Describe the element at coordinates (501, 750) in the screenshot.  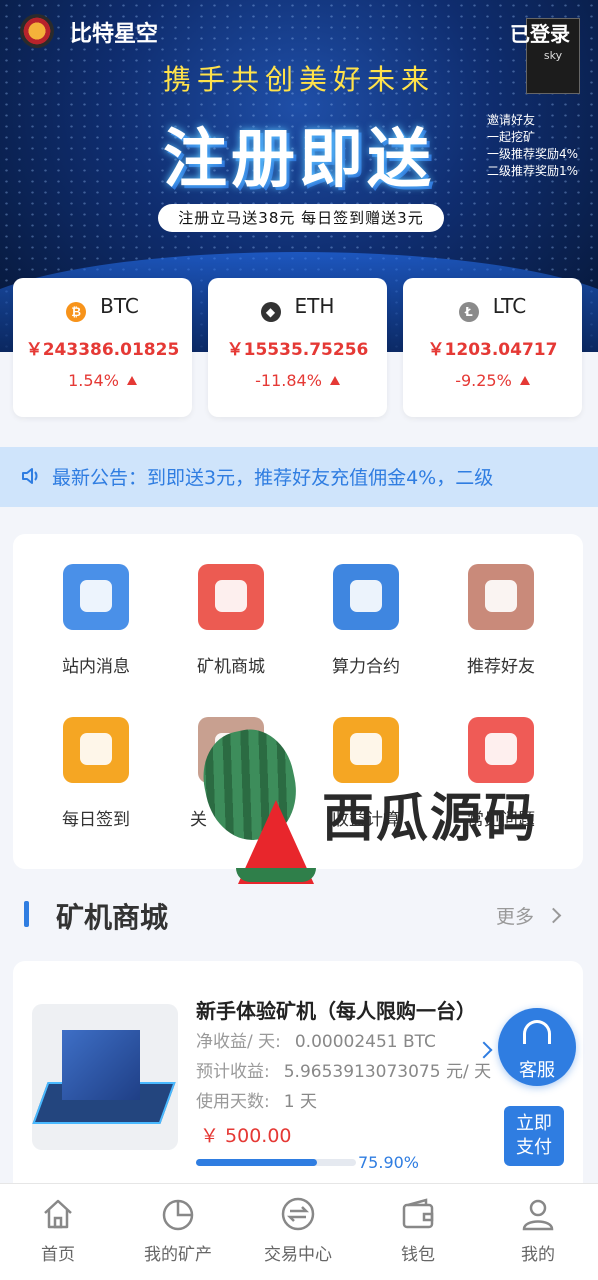
I see `heart-icon` at that location.